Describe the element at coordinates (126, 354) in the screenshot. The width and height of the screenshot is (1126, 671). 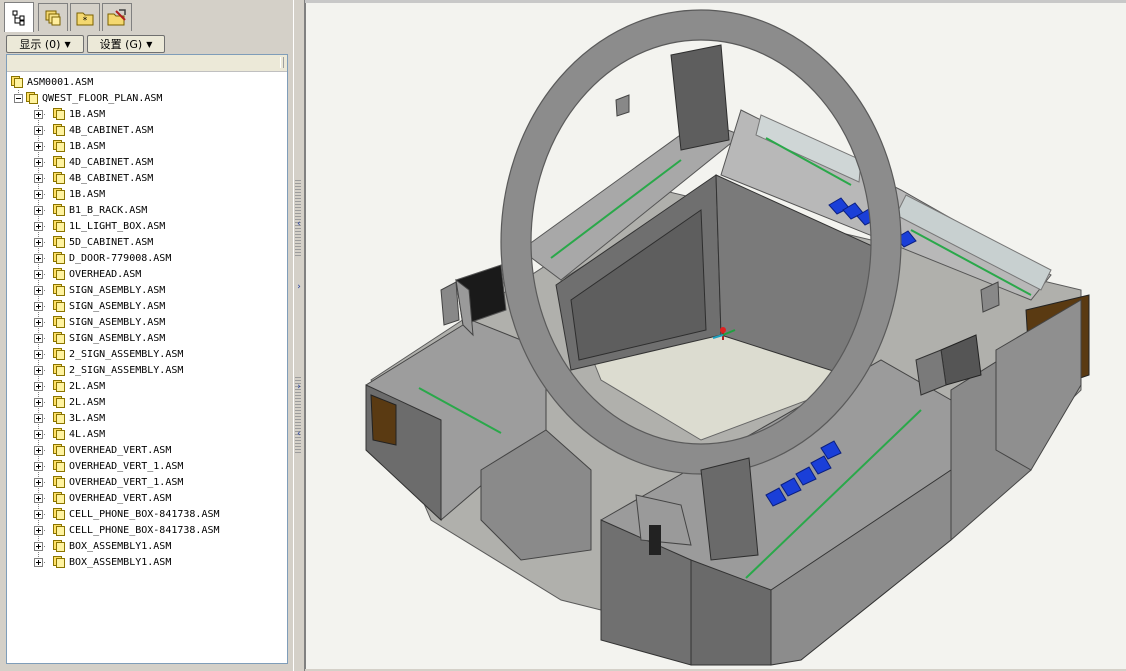
I see `tree-item-label: 2_SIGN_ASSEMBLY.ASM` at that location.